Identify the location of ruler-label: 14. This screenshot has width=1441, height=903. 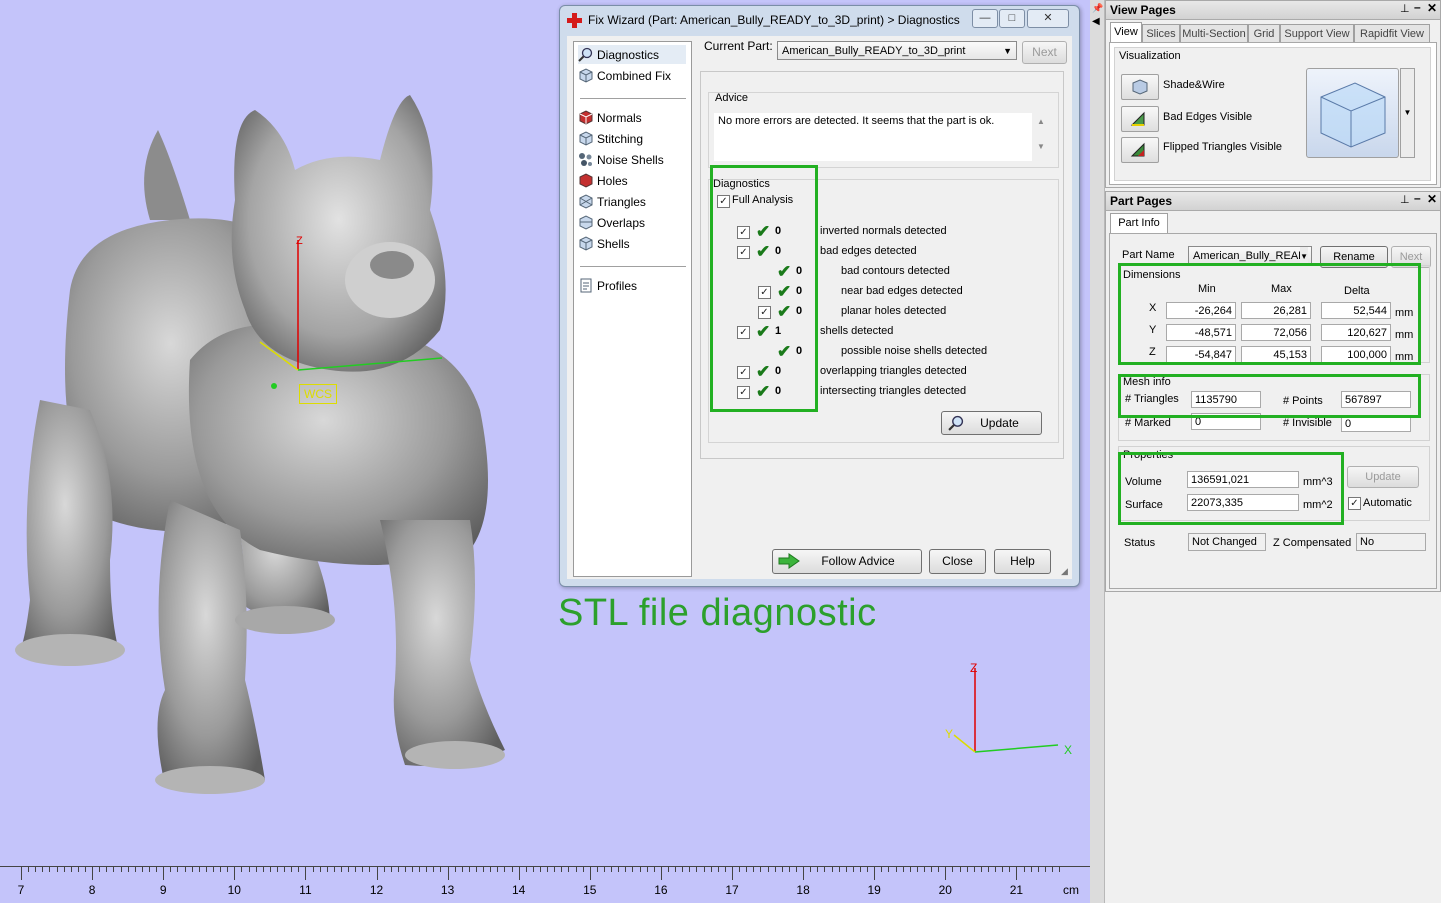
(519, 890).